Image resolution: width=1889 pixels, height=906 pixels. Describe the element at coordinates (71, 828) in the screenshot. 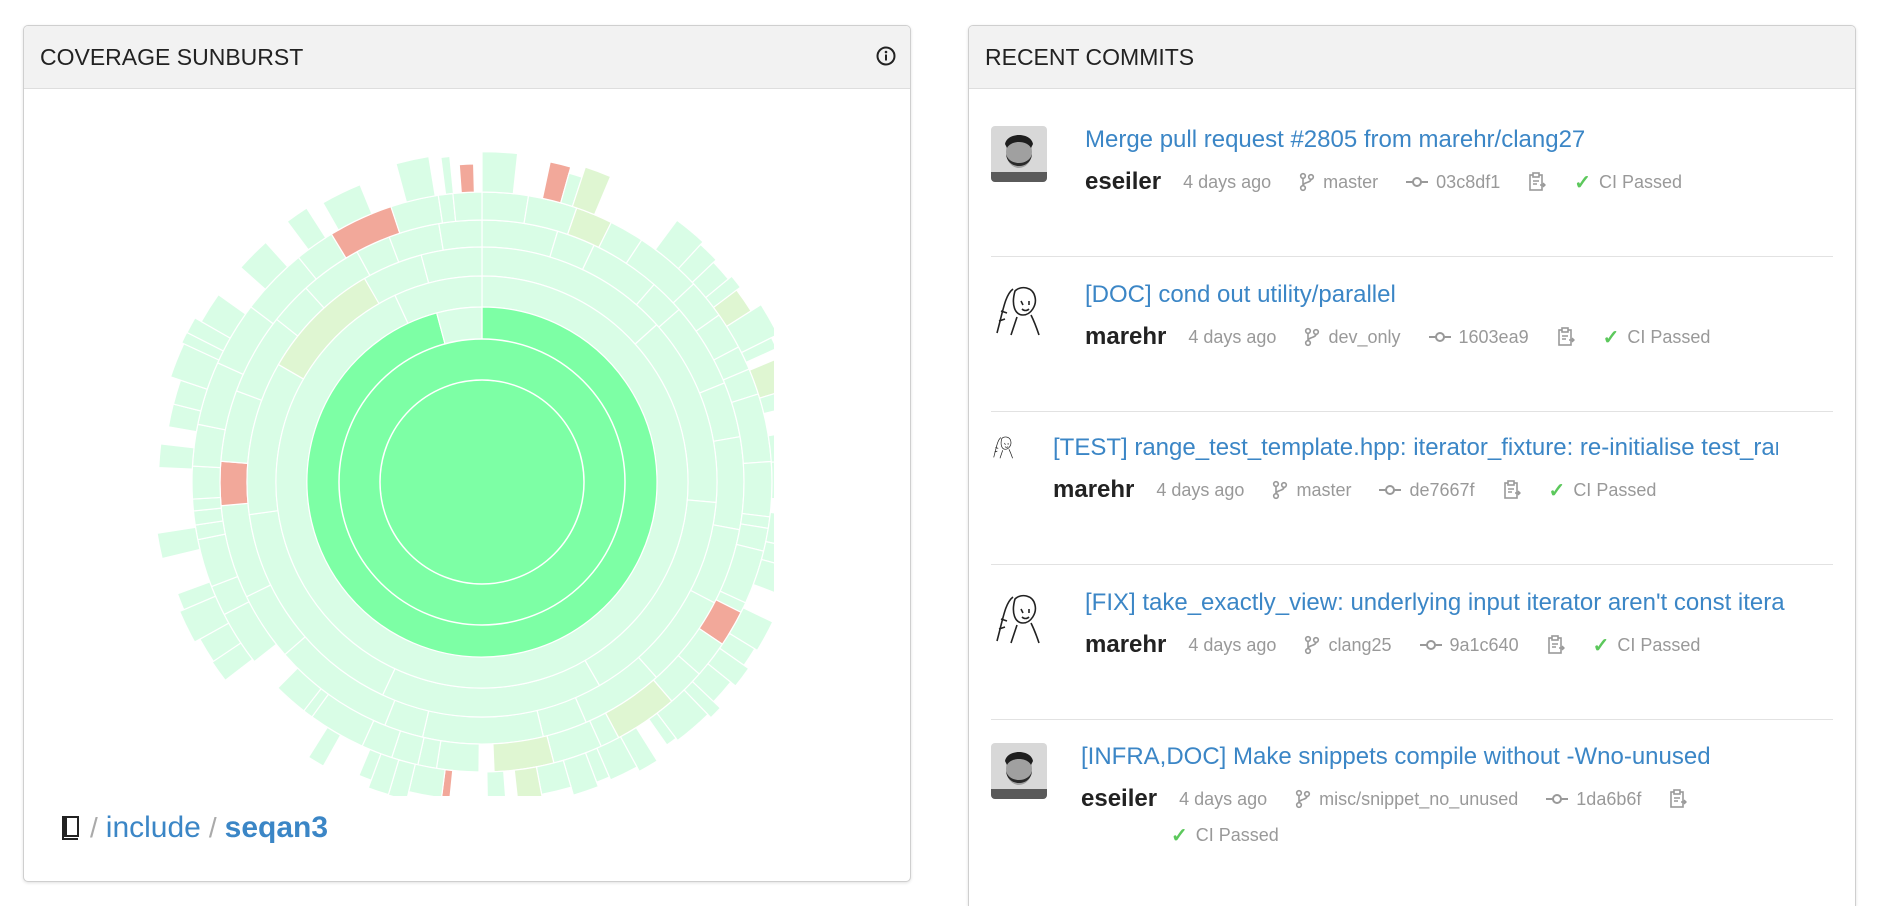

I see `book-icon` at that location.